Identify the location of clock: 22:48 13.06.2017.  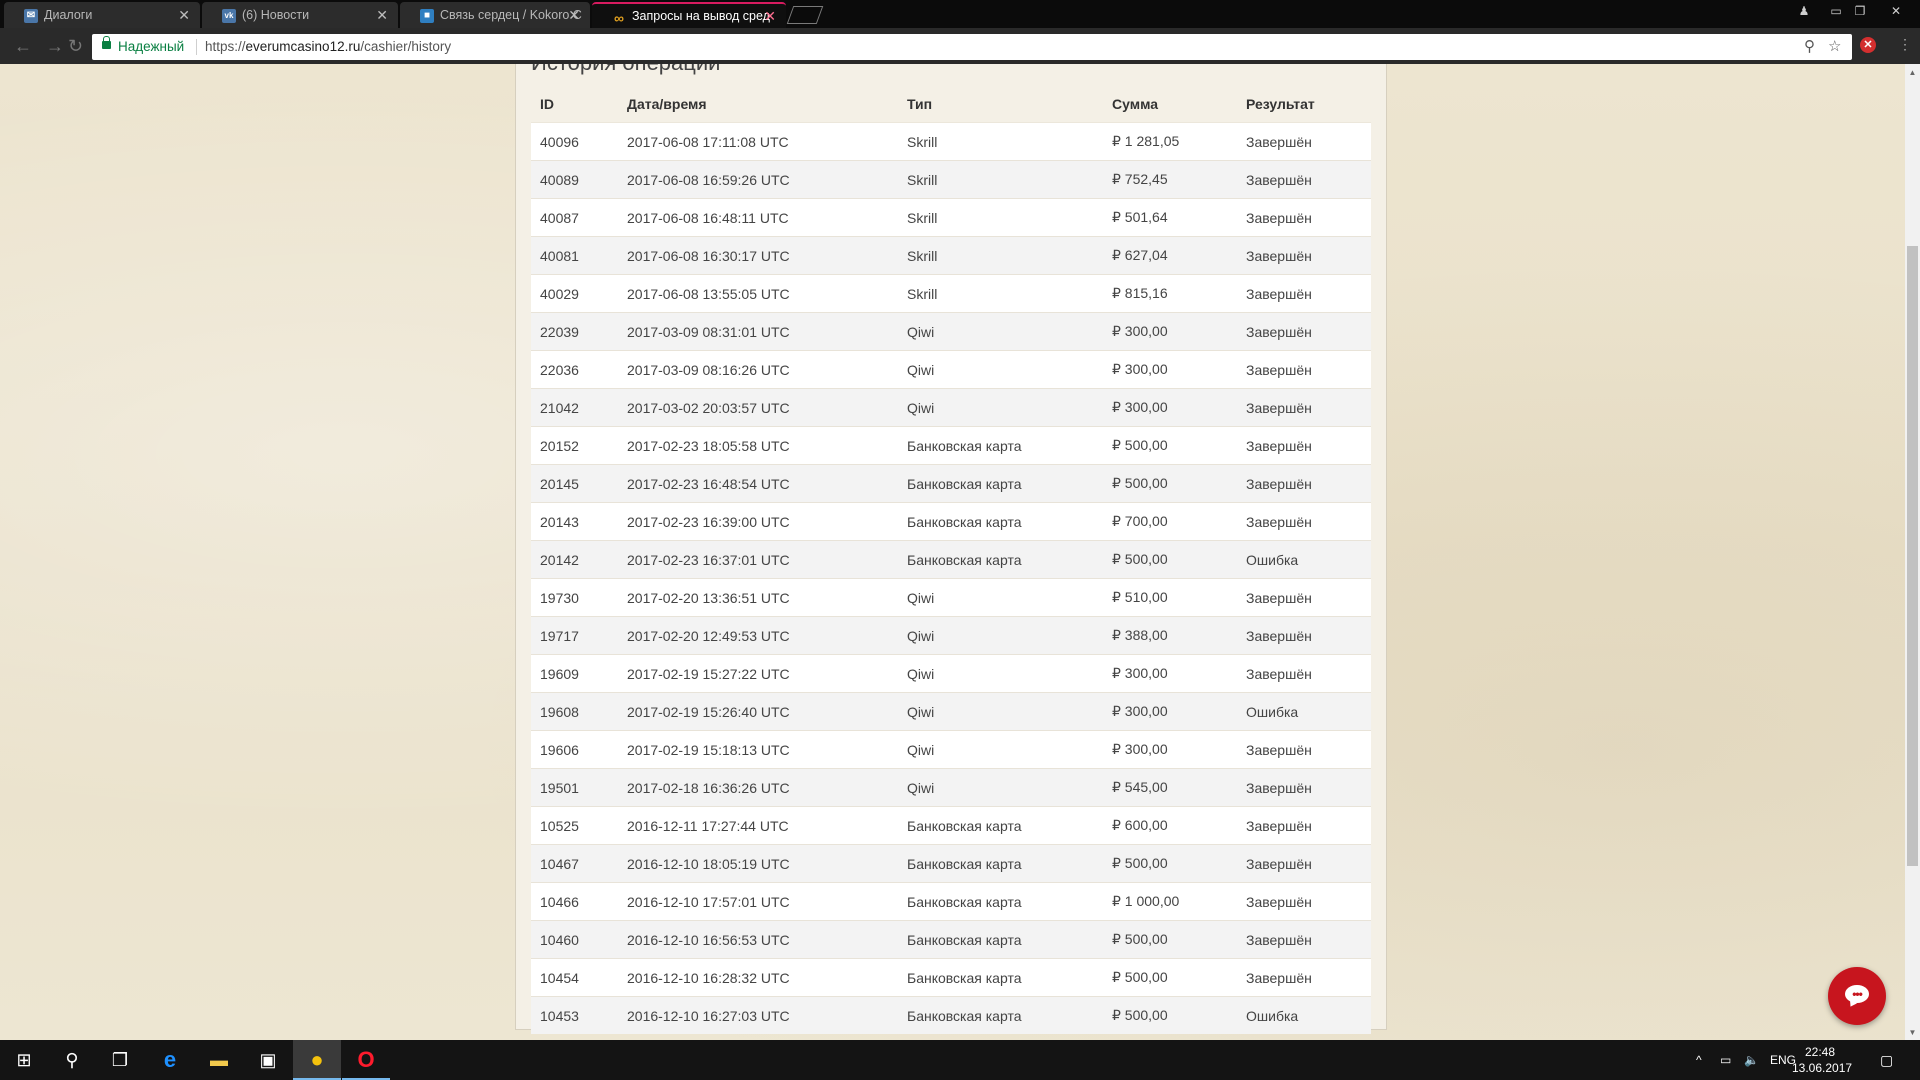
(1822, 1060).